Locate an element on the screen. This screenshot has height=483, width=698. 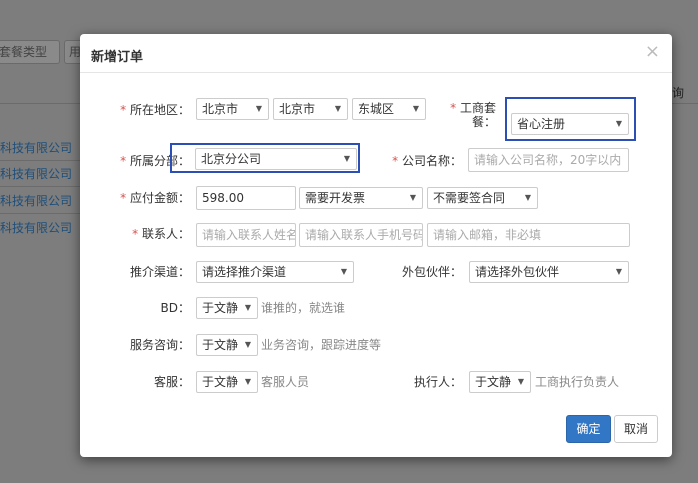
close-icon: × is located at coordinates (652, 51).